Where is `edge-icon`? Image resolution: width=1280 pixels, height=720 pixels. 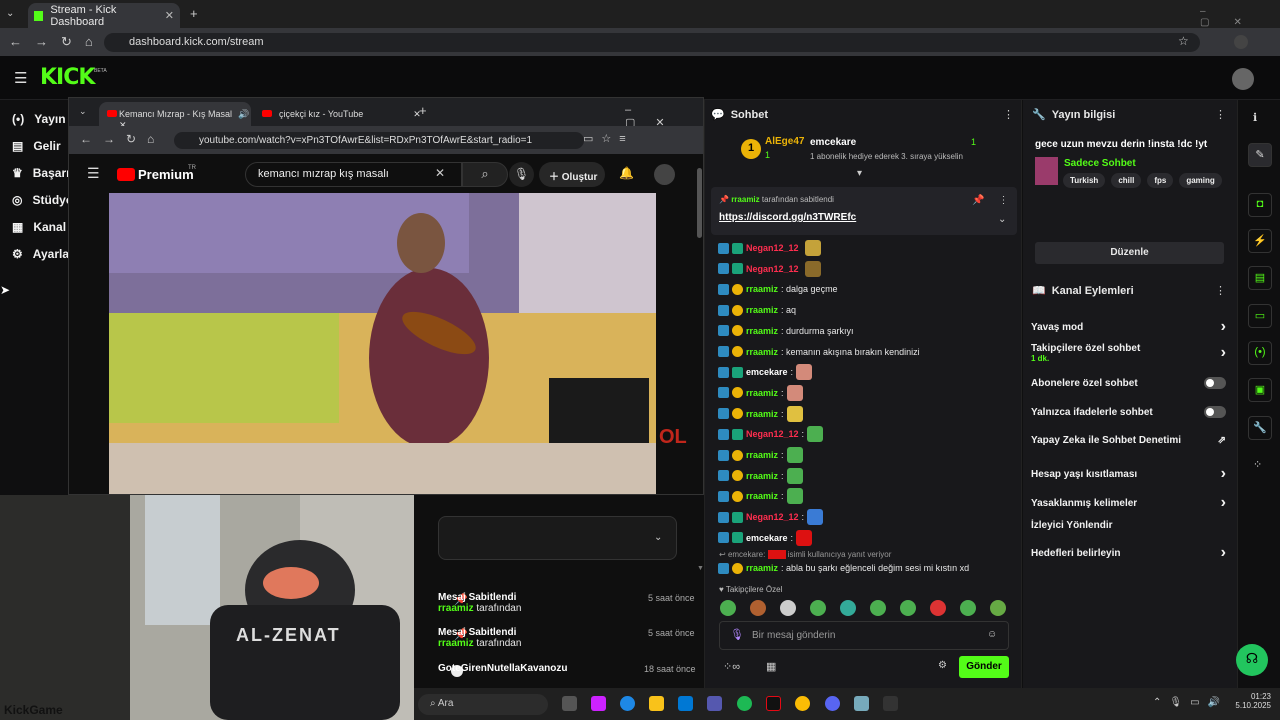 edge-icon is located at coordinates (627, 703).